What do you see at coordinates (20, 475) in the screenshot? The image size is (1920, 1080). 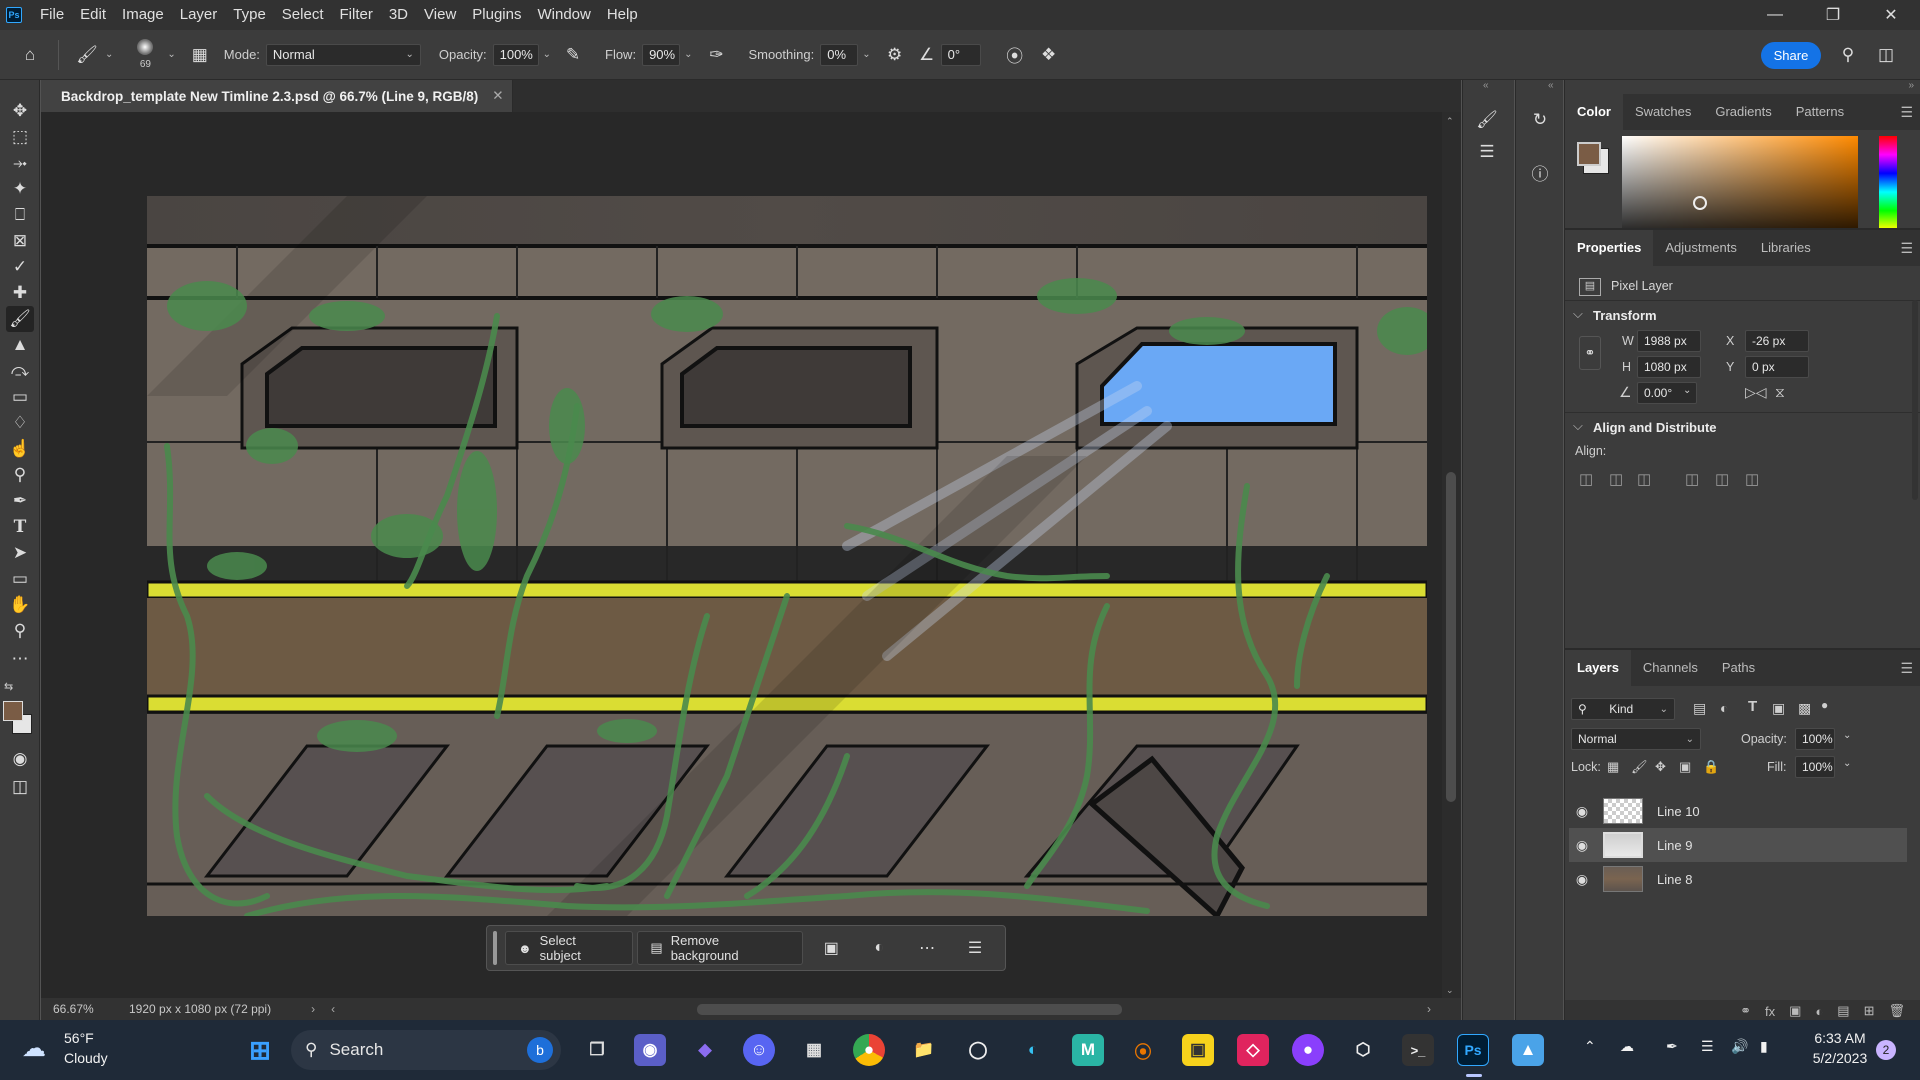 I see `dodge-tool-icon: ⚲` at bounding box center [20, 475].